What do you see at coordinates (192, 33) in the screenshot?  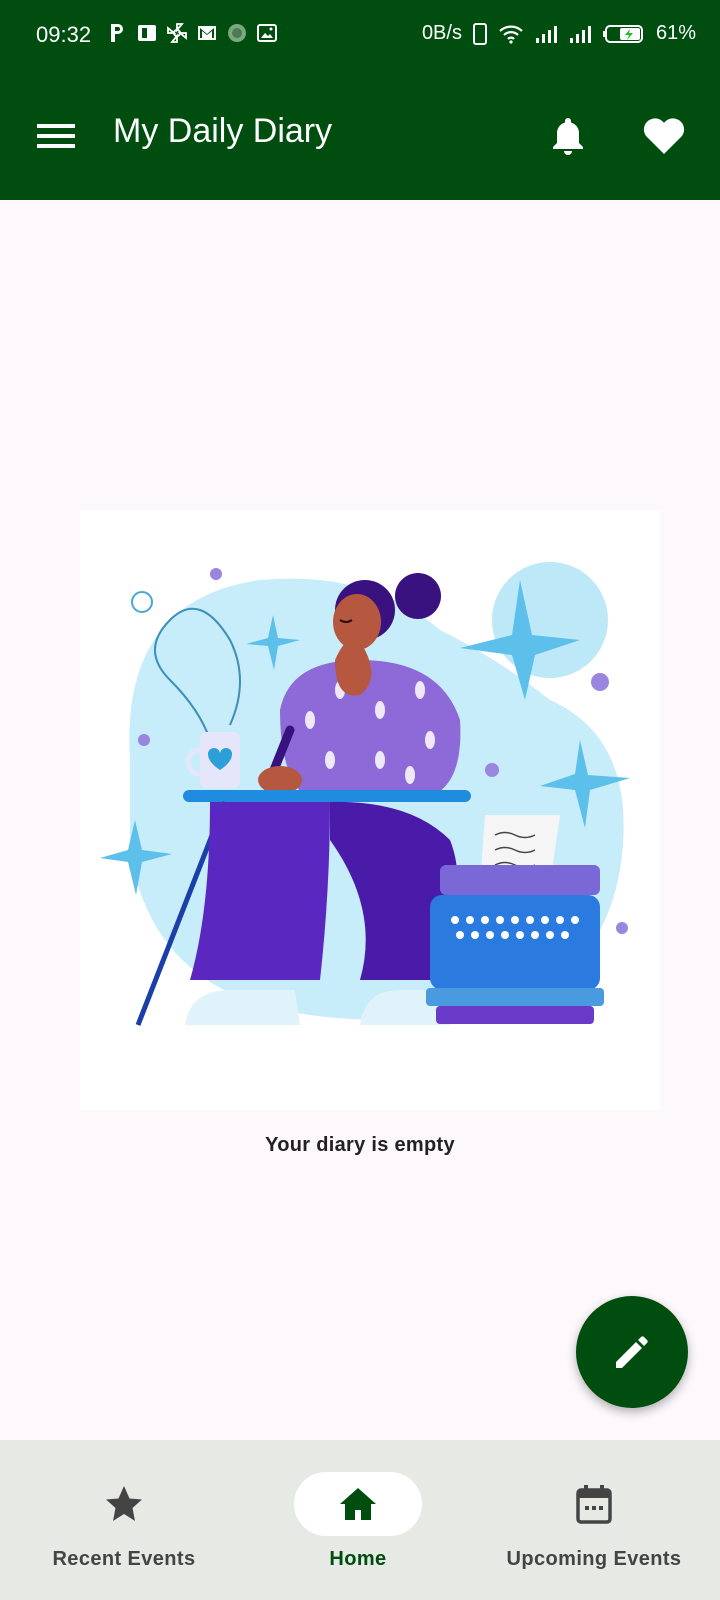 I see `notification-icons` at bounding box center [192, 33].